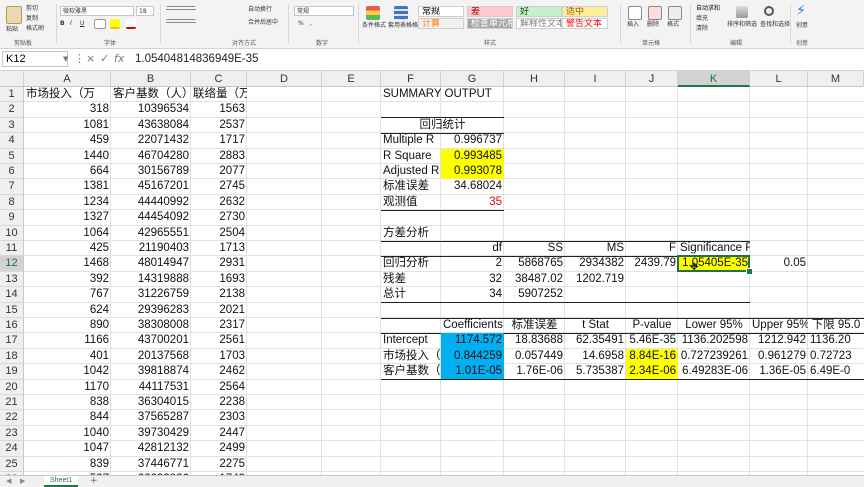 The height and width of the screenshot is (487, 864). Describe the element at coordinates (708, 9) in the screenshot. I see `autosum-button: 自动求和` at that location.